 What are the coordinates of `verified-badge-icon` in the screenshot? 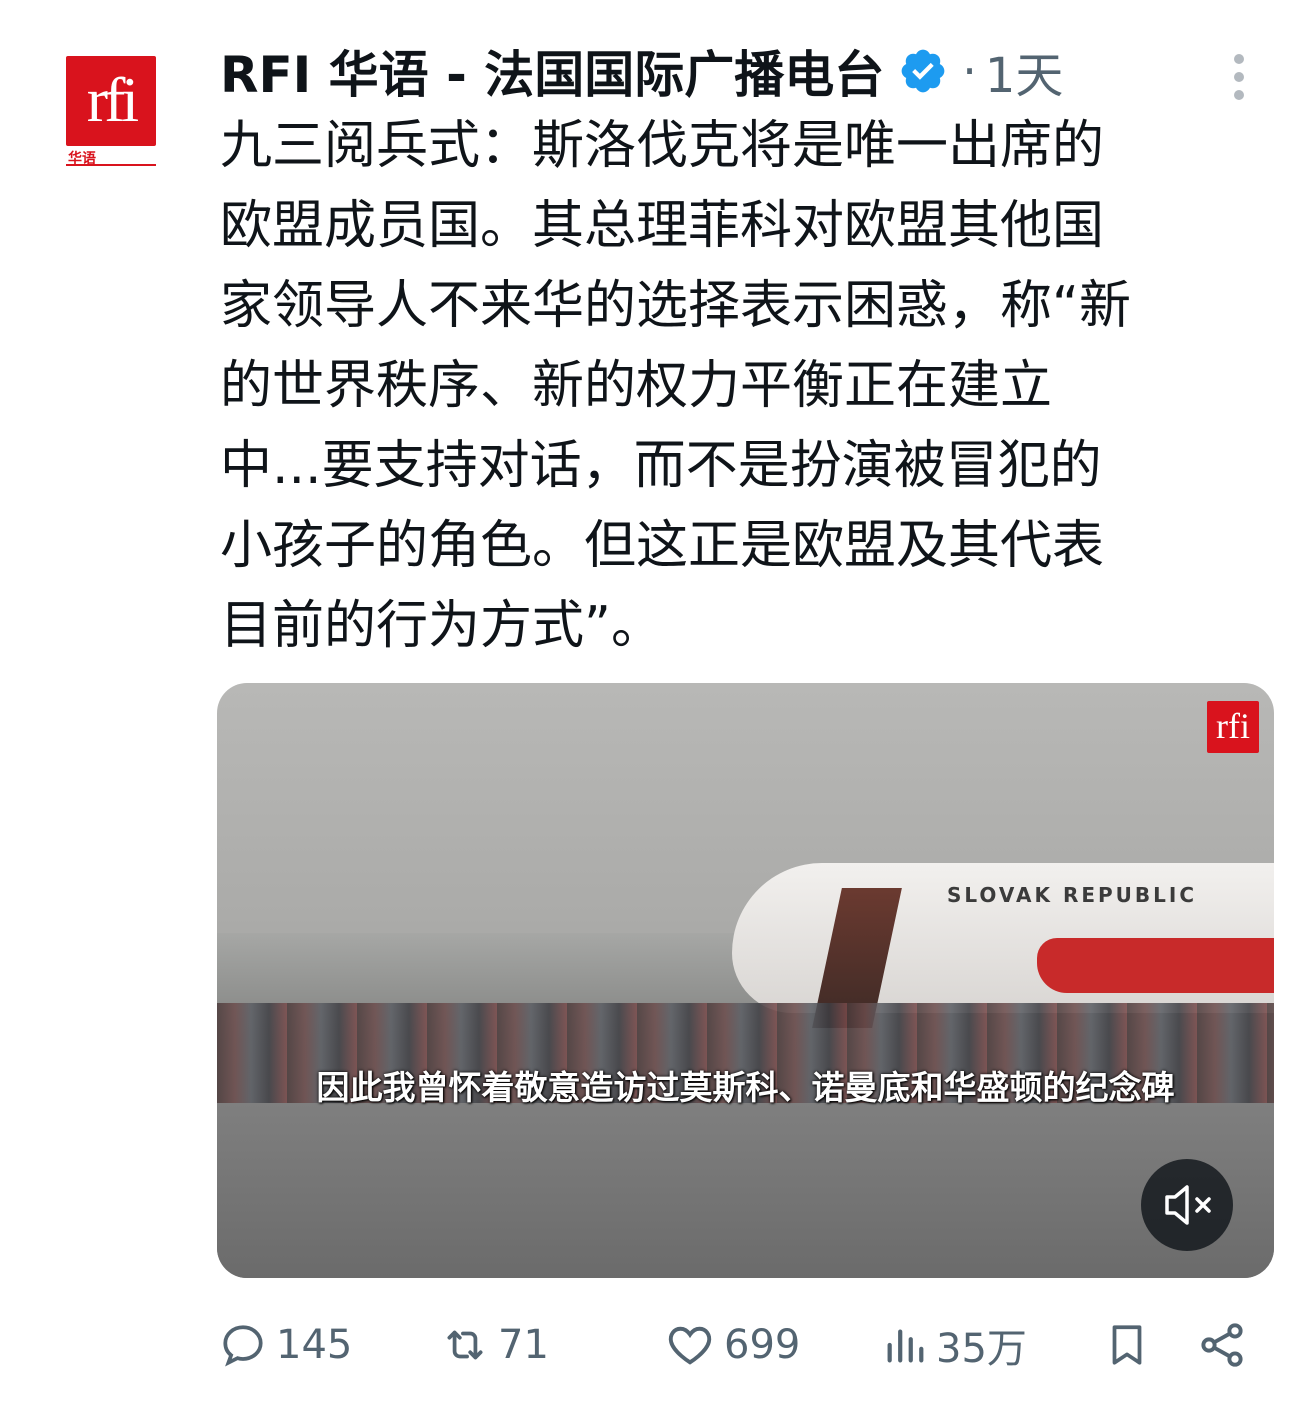 It's located at (923, 71).